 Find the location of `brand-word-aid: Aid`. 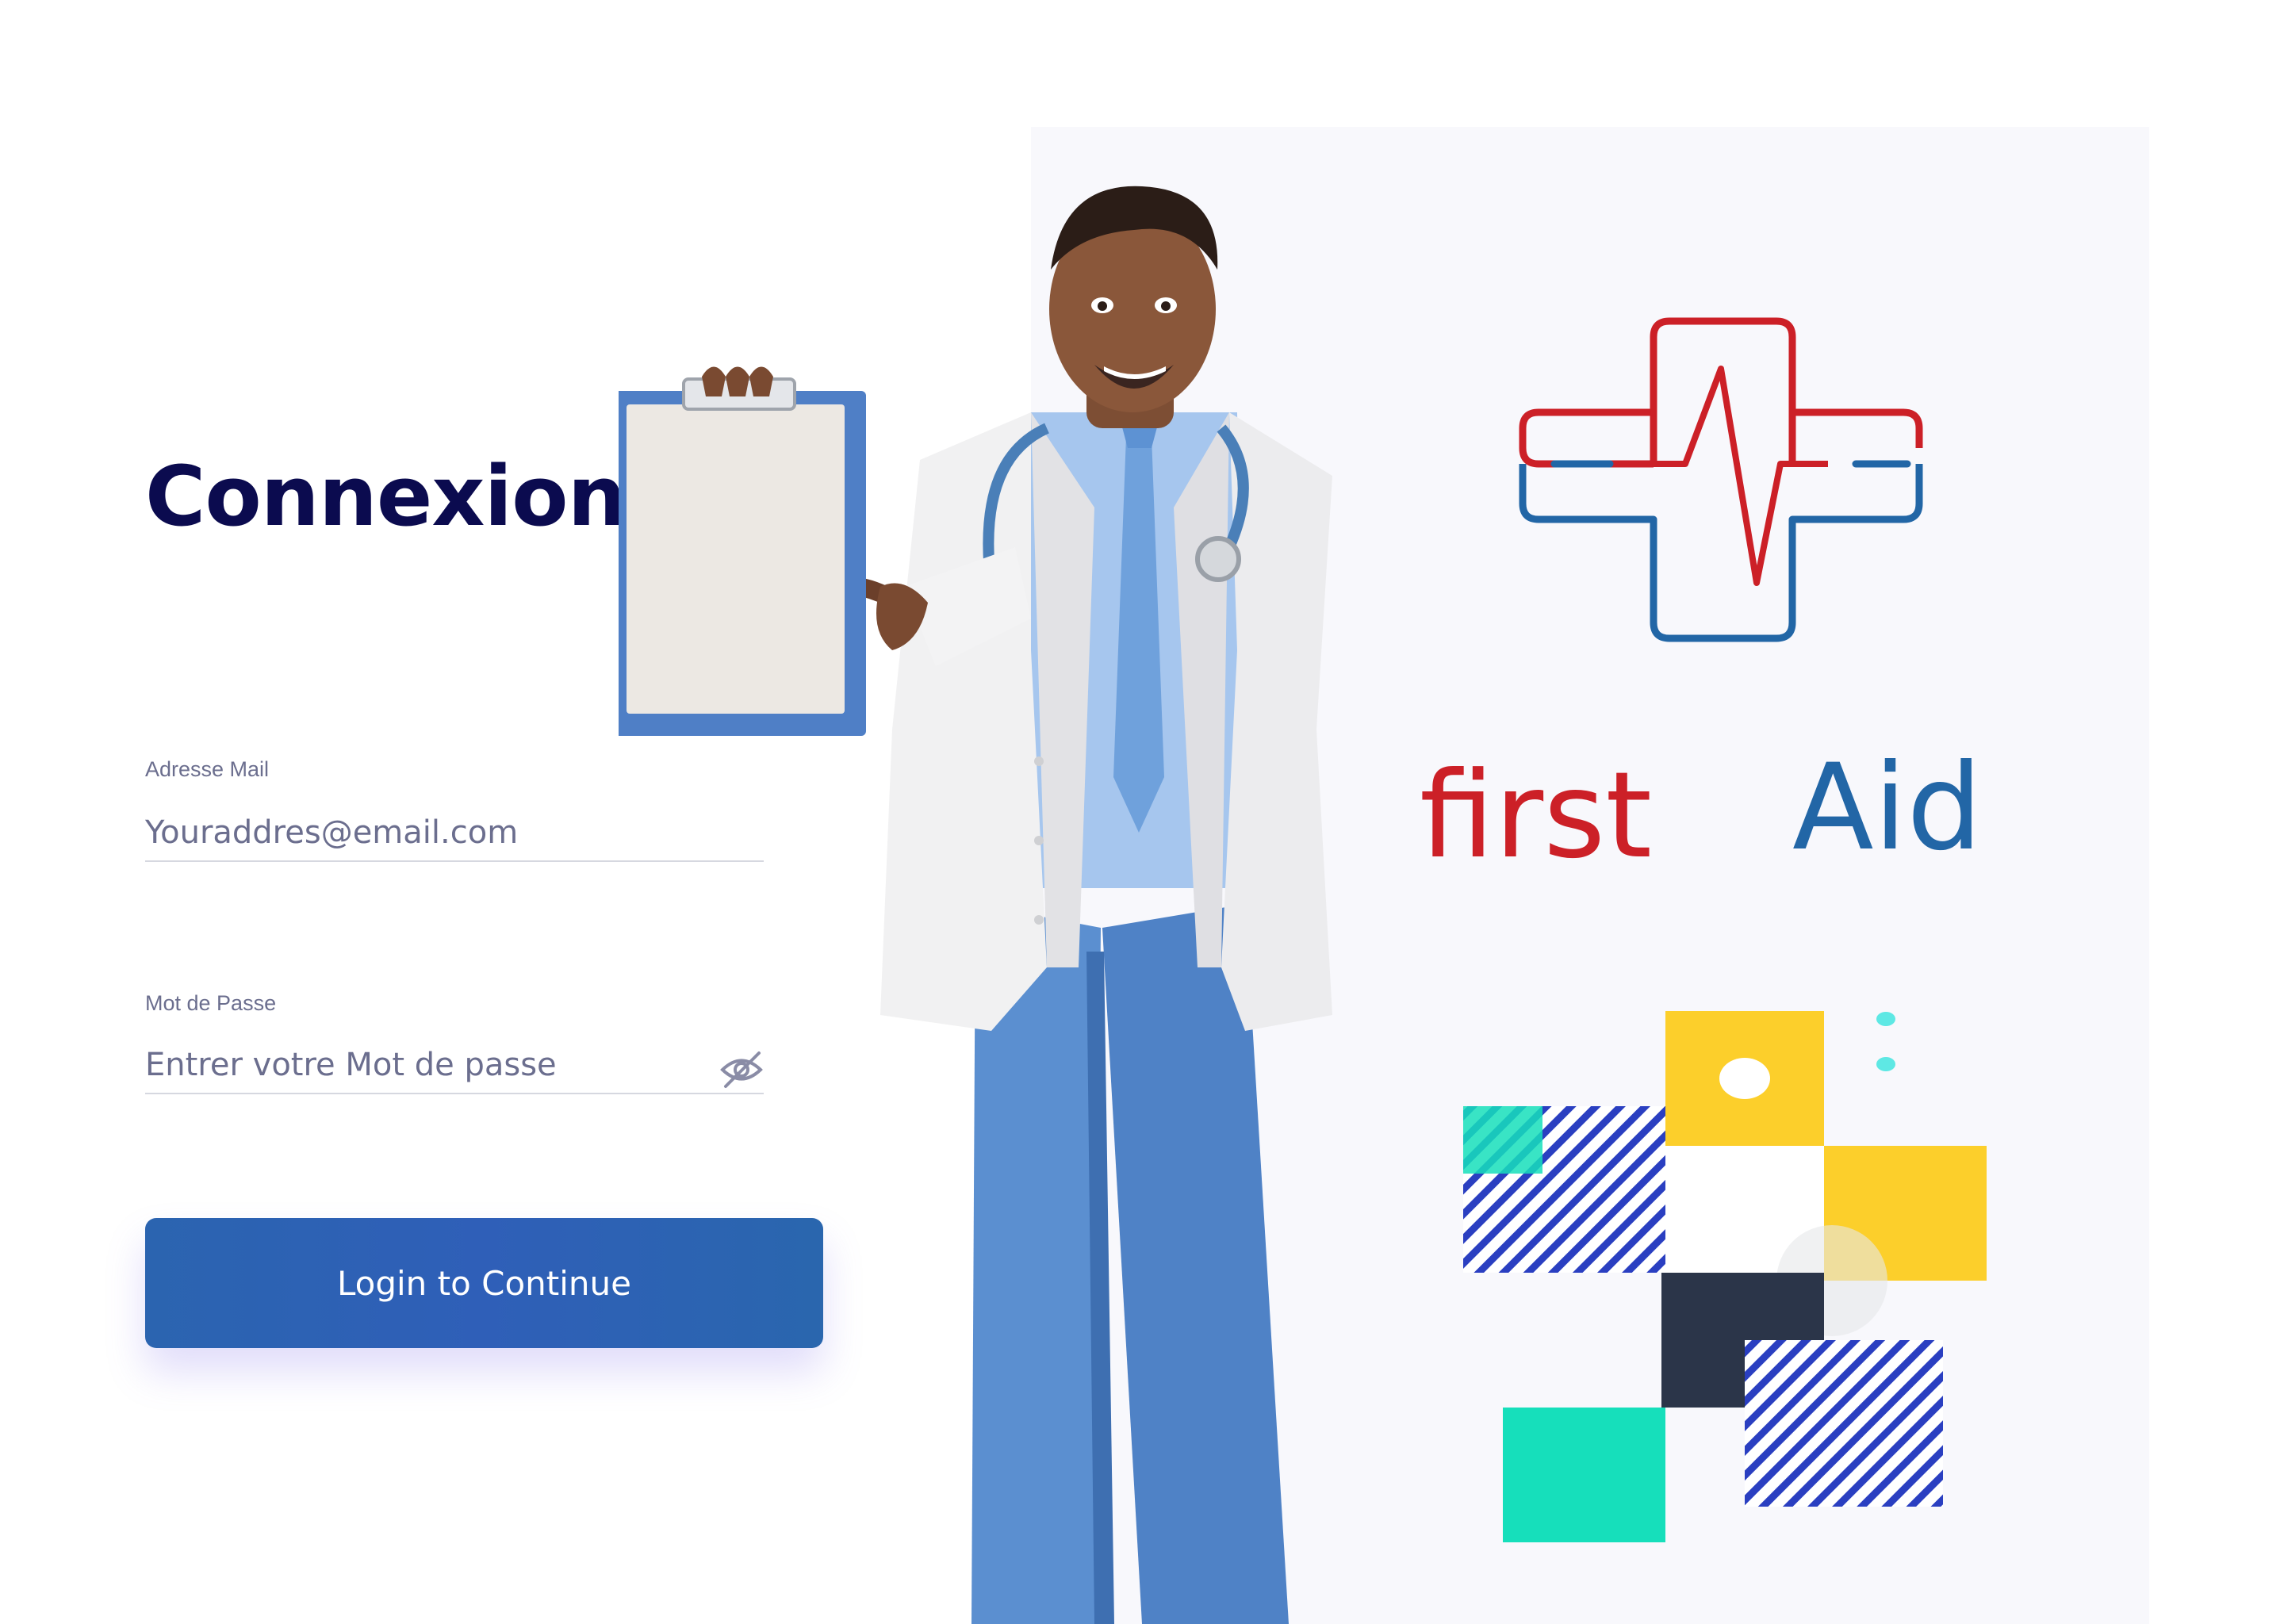

brand-word-aid: Aid is located at coordinates (1887, 805).